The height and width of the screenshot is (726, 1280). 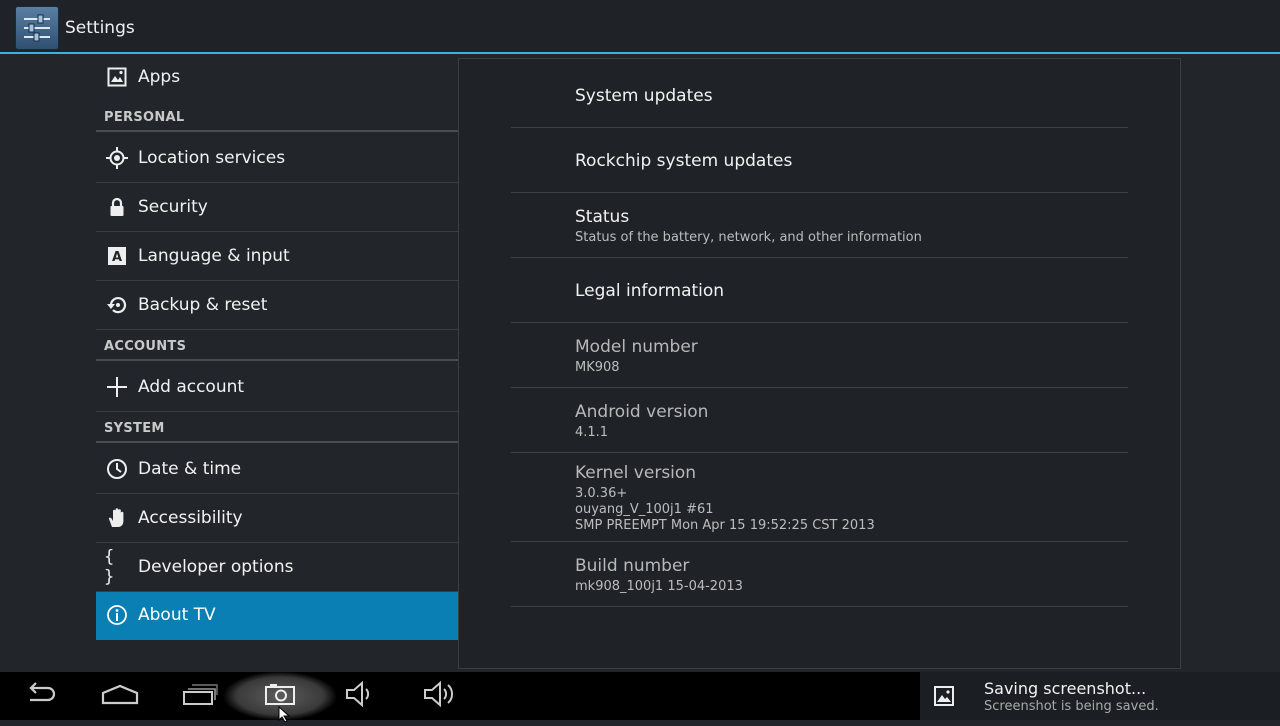 I want to click on pref-rockchip-system-updates: Rockchip system updates, so click(x=819, y=160).